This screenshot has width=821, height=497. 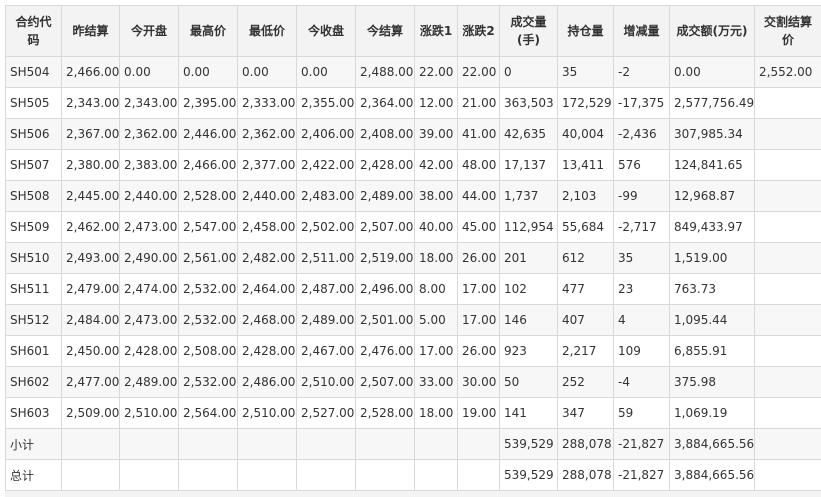 I want to click on cell-open-interest: 288,078, so click(x=586, y=444).